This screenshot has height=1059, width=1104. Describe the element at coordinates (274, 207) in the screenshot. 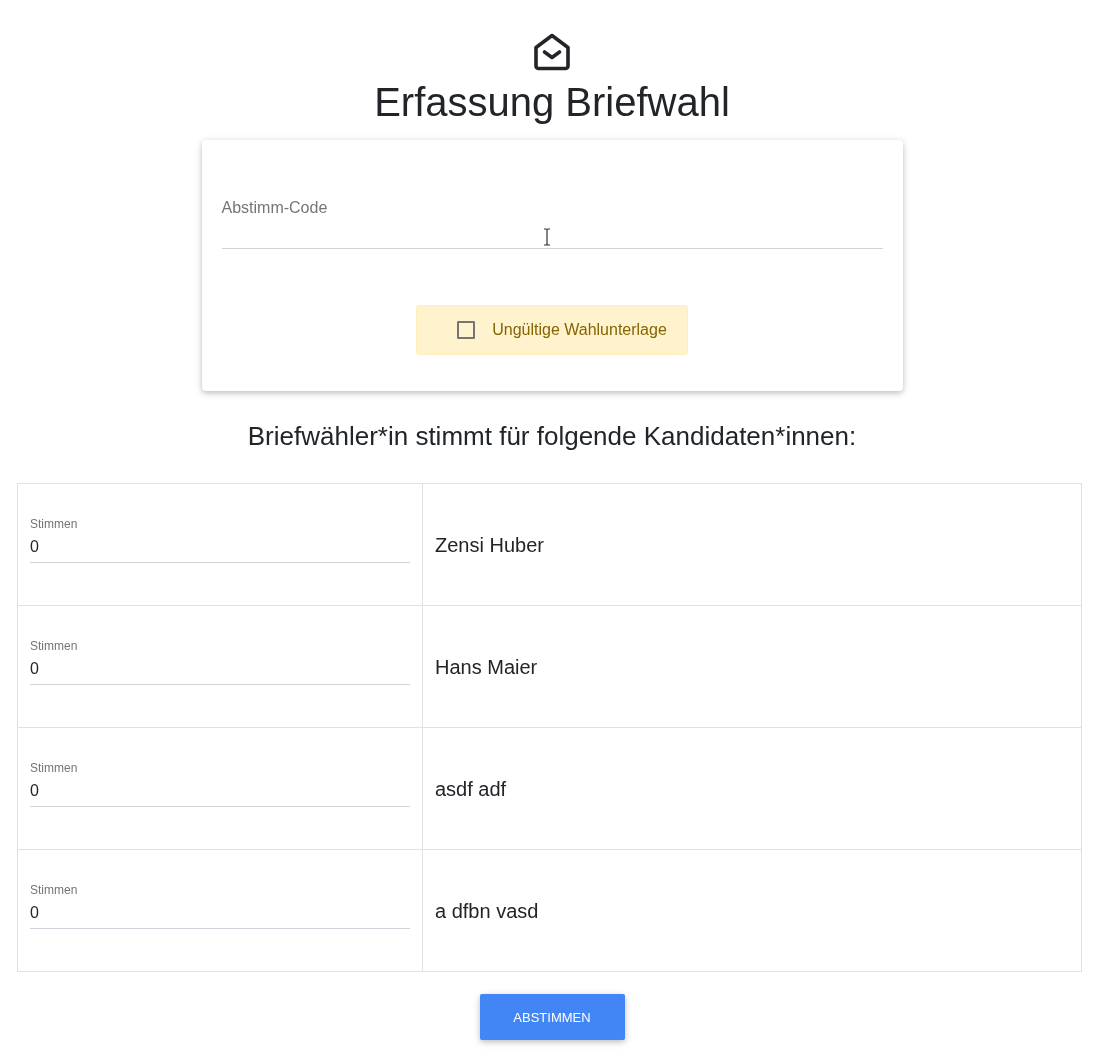

I see `field-label: Abstimm-Code` at that location.